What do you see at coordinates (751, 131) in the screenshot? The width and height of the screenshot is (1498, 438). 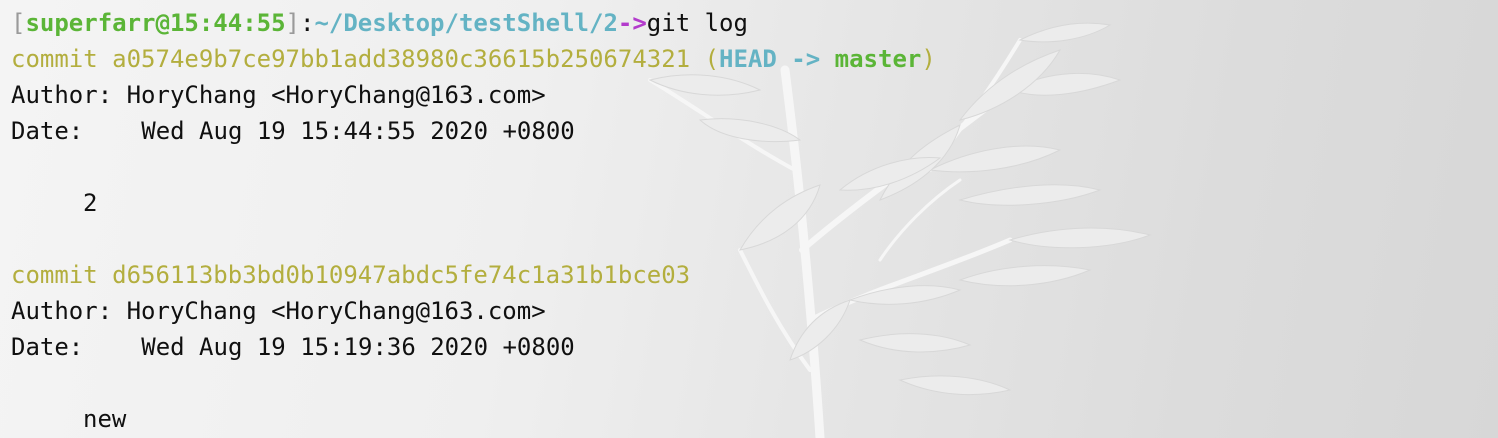 I see `date-line: Date: Wed Aug 19 15:44:55 2020 +0800` at bounding box center [751, 131].